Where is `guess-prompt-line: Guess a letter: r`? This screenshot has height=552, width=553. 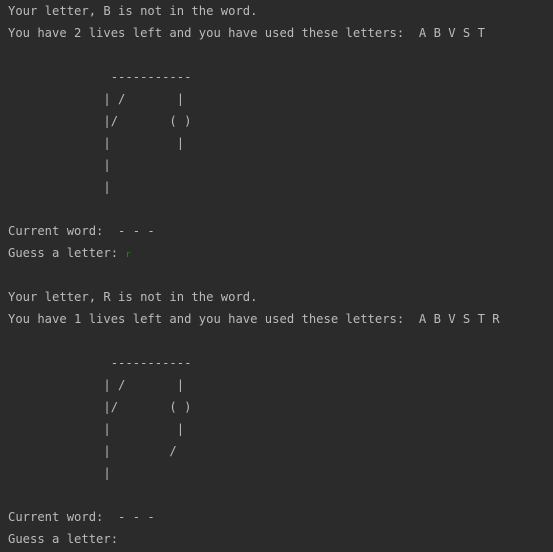
guess-prompt-line: Guess a letter: r is located at coordinates (69, 253).